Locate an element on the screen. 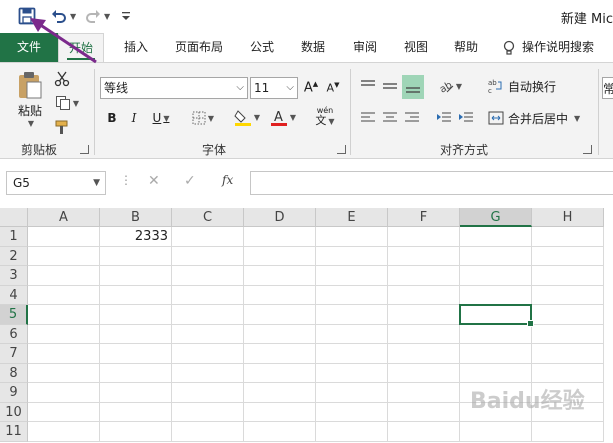 The image size is (613, 443). paste-dropdown-icon: ▼ is located at coordinates (31, 123).